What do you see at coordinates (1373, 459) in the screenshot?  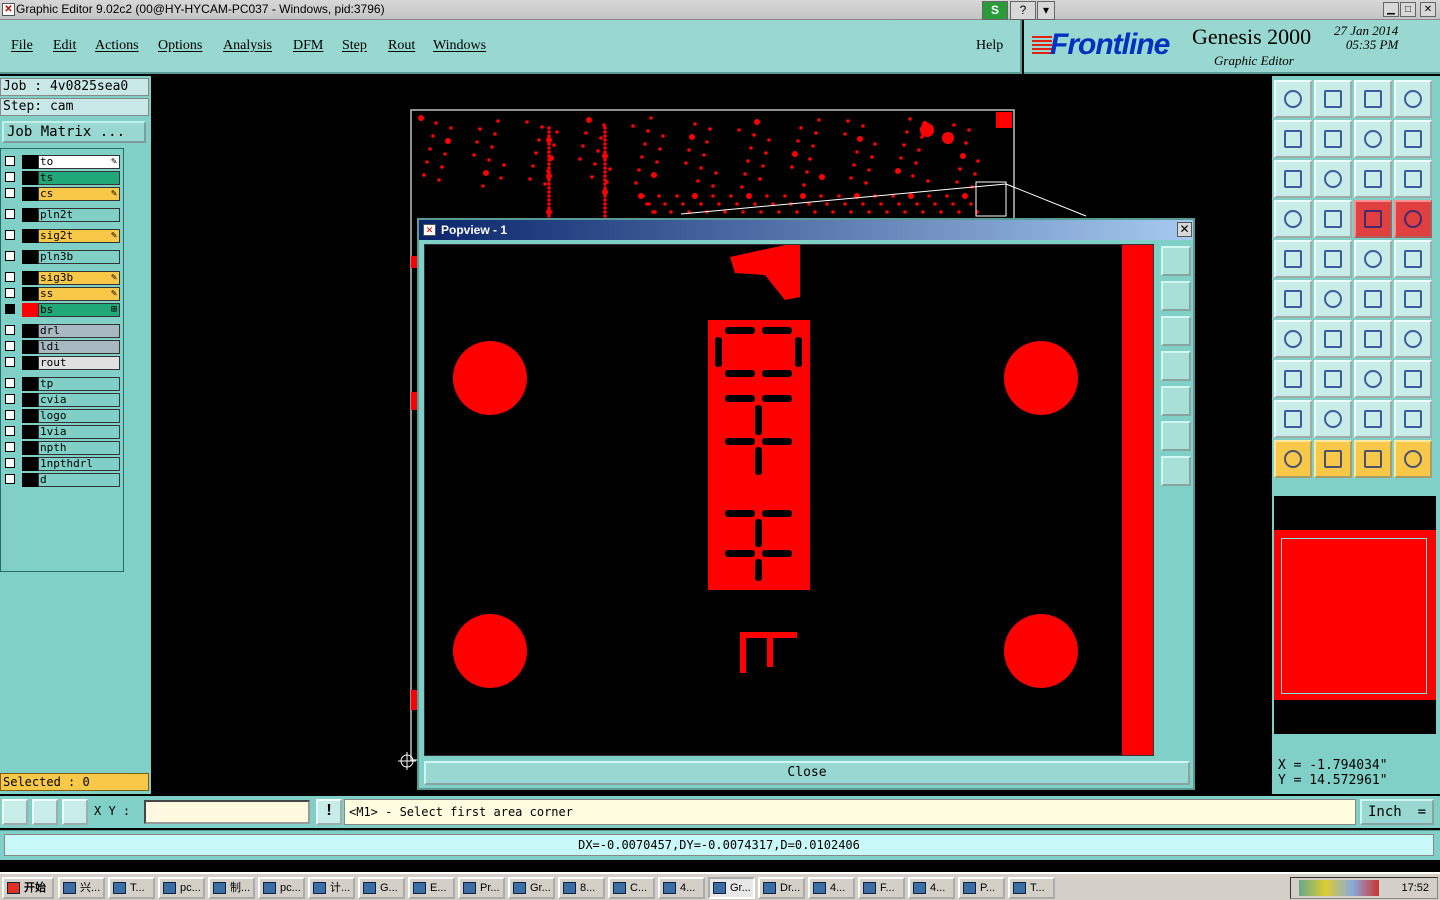 I see `pointer-3-icon` at bounding box center [1373, 459].